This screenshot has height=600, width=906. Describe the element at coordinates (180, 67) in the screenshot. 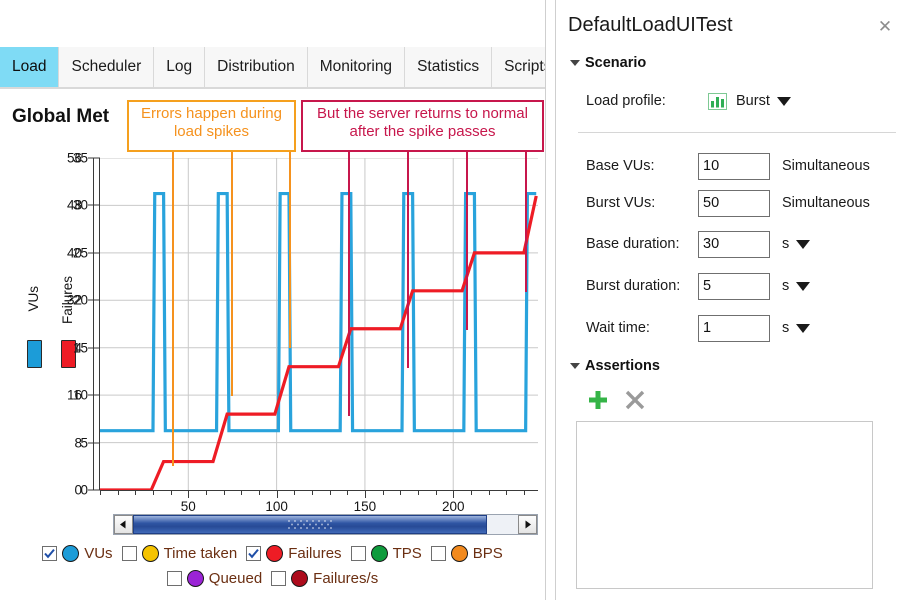

I see `tab-log: Log` at that location.